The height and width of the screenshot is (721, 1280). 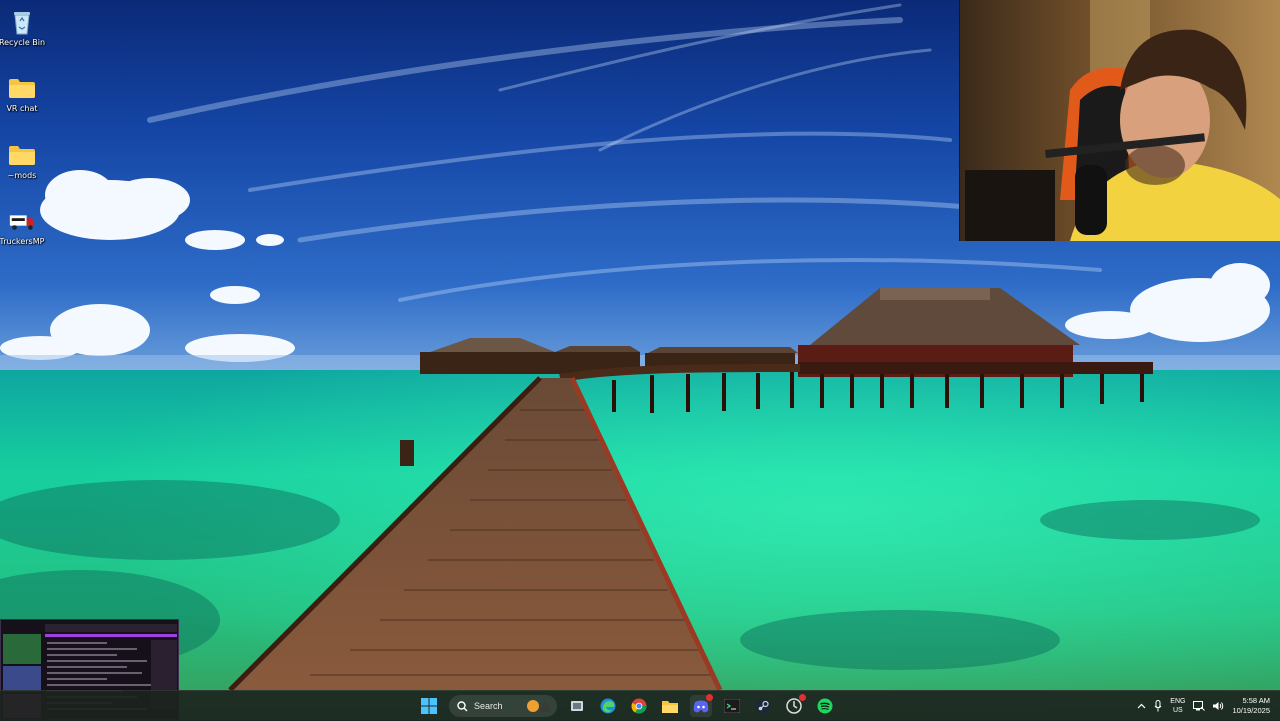 I want to click on network-icon, so click(x=1199, y=706).